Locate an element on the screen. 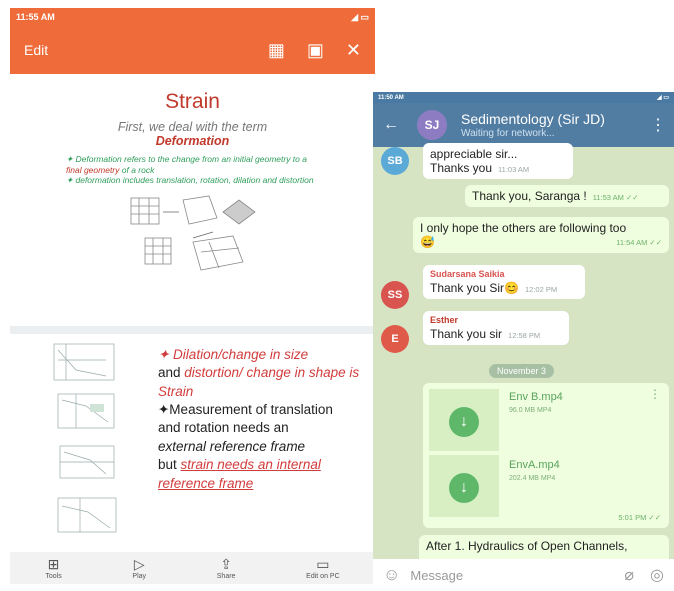 Image resolution: width=674 pixels, height=591 pixels. right-status-time: 11:50 AM is located at coordinates (391, 97).